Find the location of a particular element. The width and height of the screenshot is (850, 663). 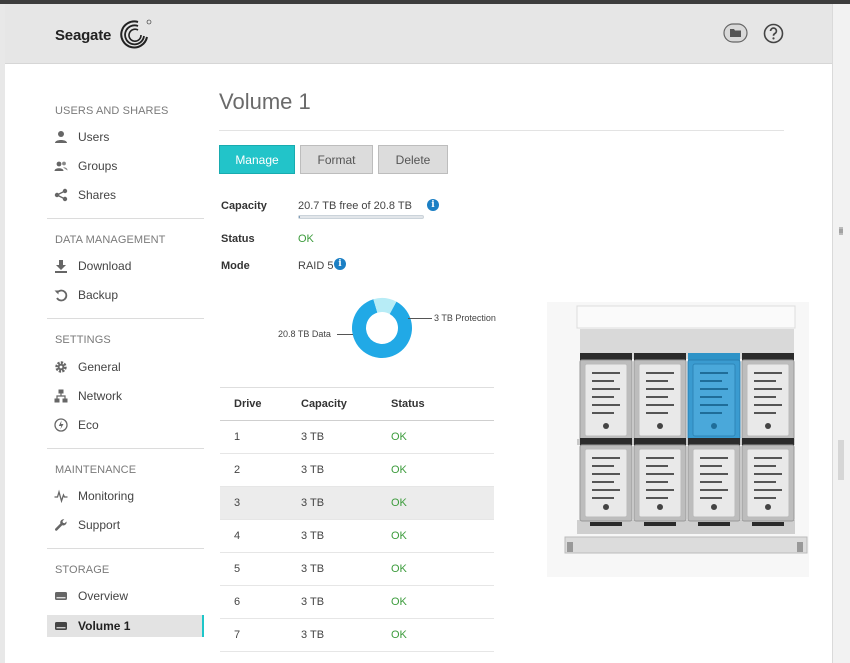

section-title-data-management: DATA MANAGEMENT is located at coordinates (110, 240).